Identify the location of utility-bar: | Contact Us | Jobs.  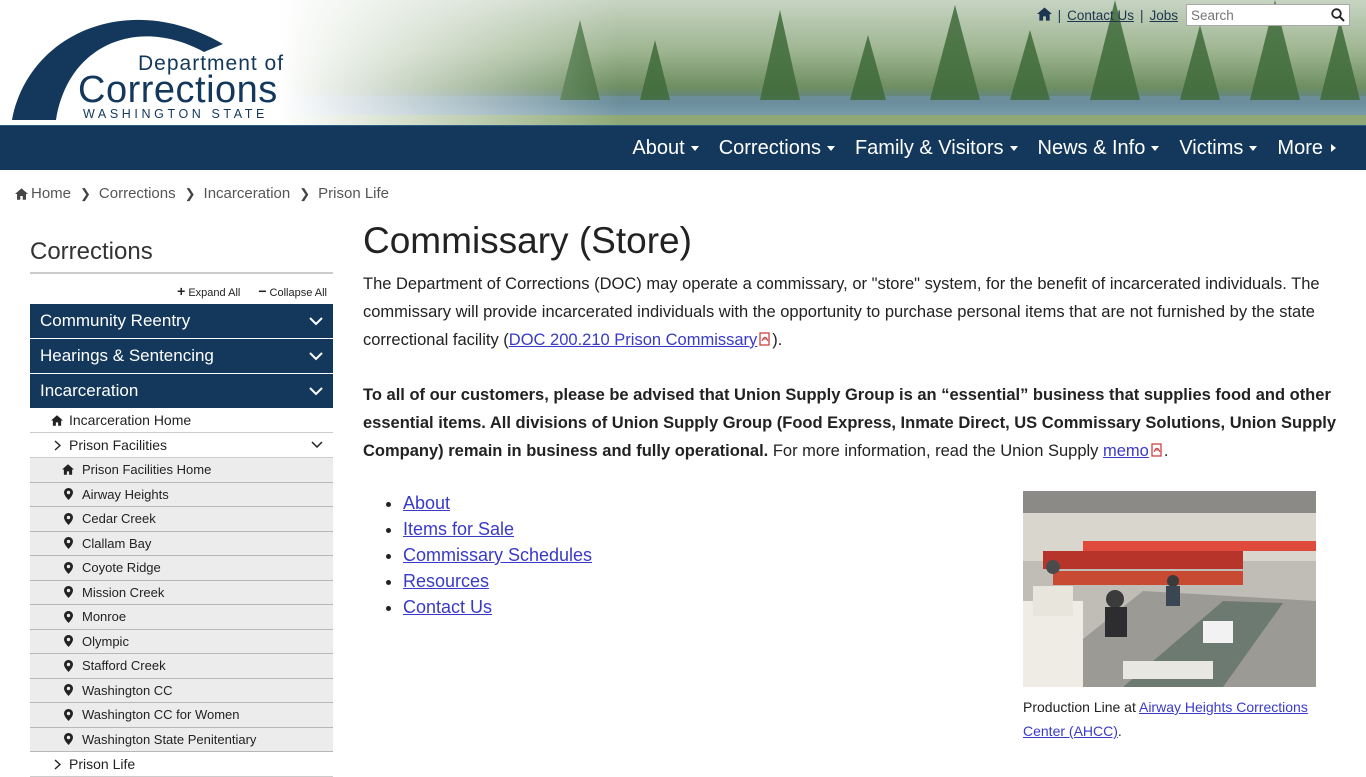
(1193, 15).